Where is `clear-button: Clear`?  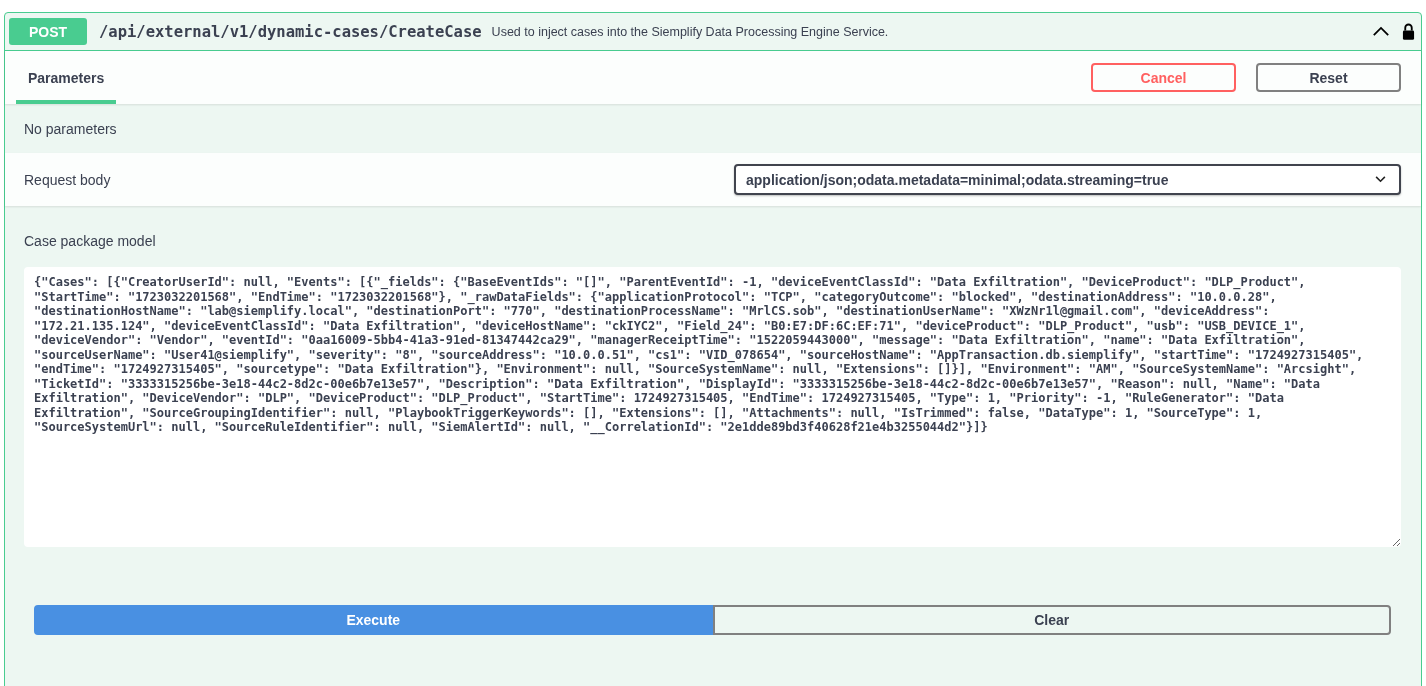
clear-button: Clear is located at coordinates (1051, 620).